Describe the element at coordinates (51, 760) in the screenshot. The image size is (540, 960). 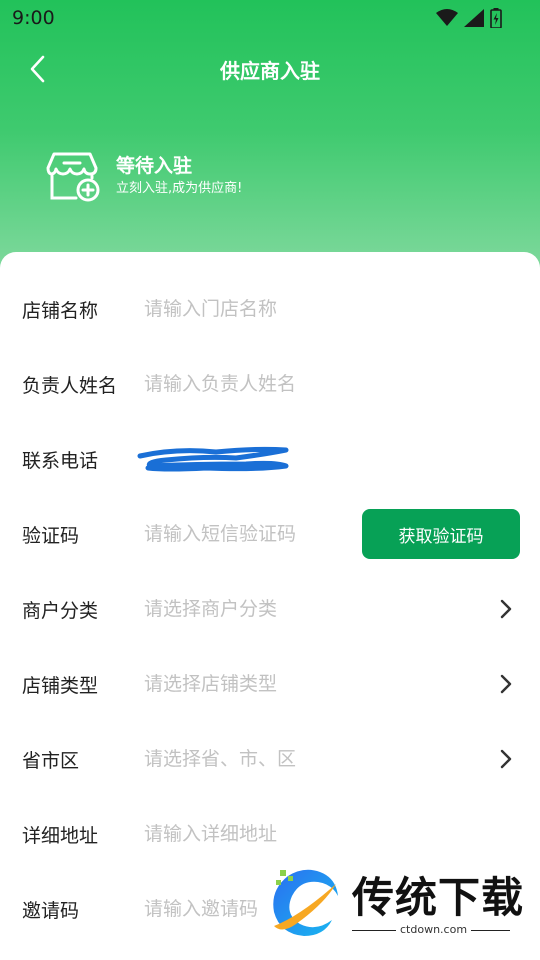
I see `region-label: 省市区` at that location.